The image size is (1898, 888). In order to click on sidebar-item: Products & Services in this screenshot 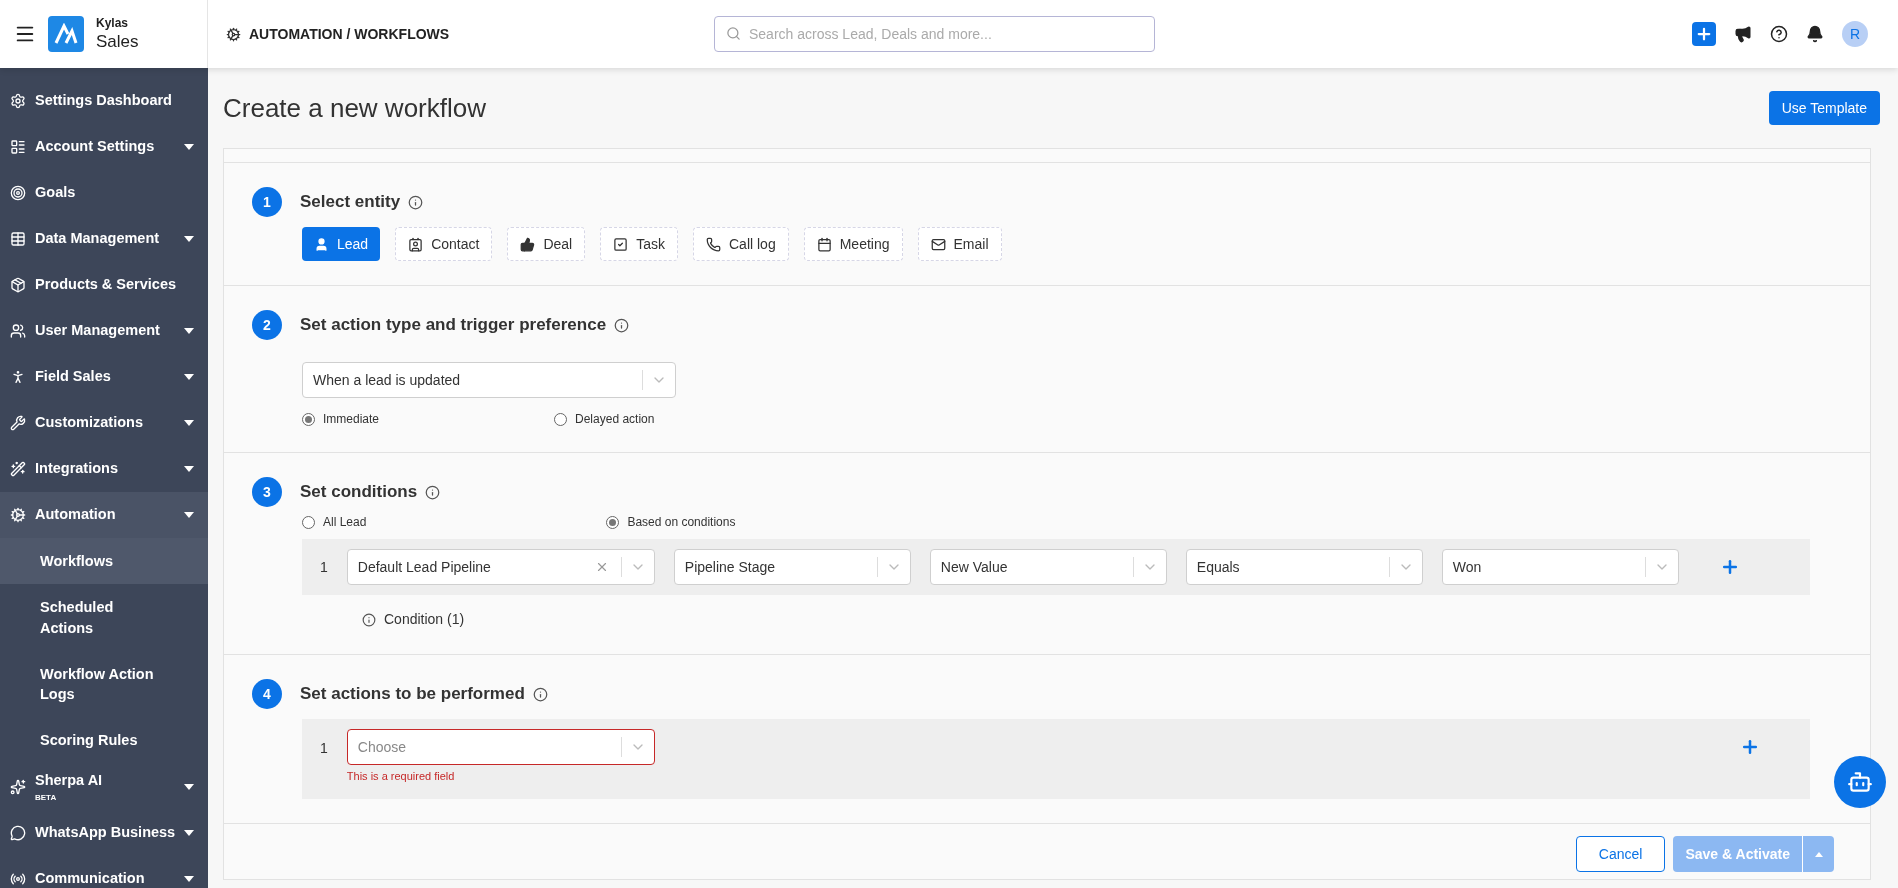, I will do `click(104, 285)`.